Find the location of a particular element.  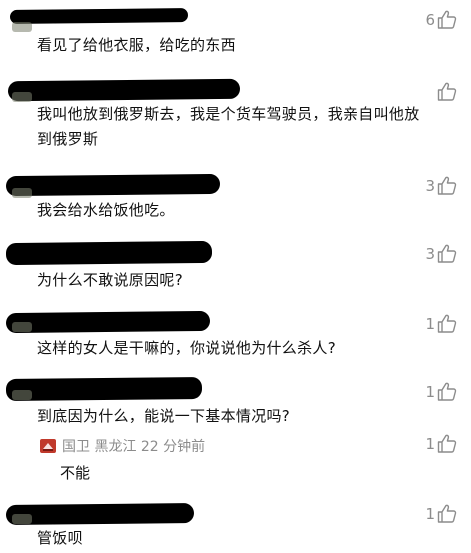

comment-item: 1 这样的女人是干嘛的，你说说他为什么杀人? is located at coordinates (235, 338).